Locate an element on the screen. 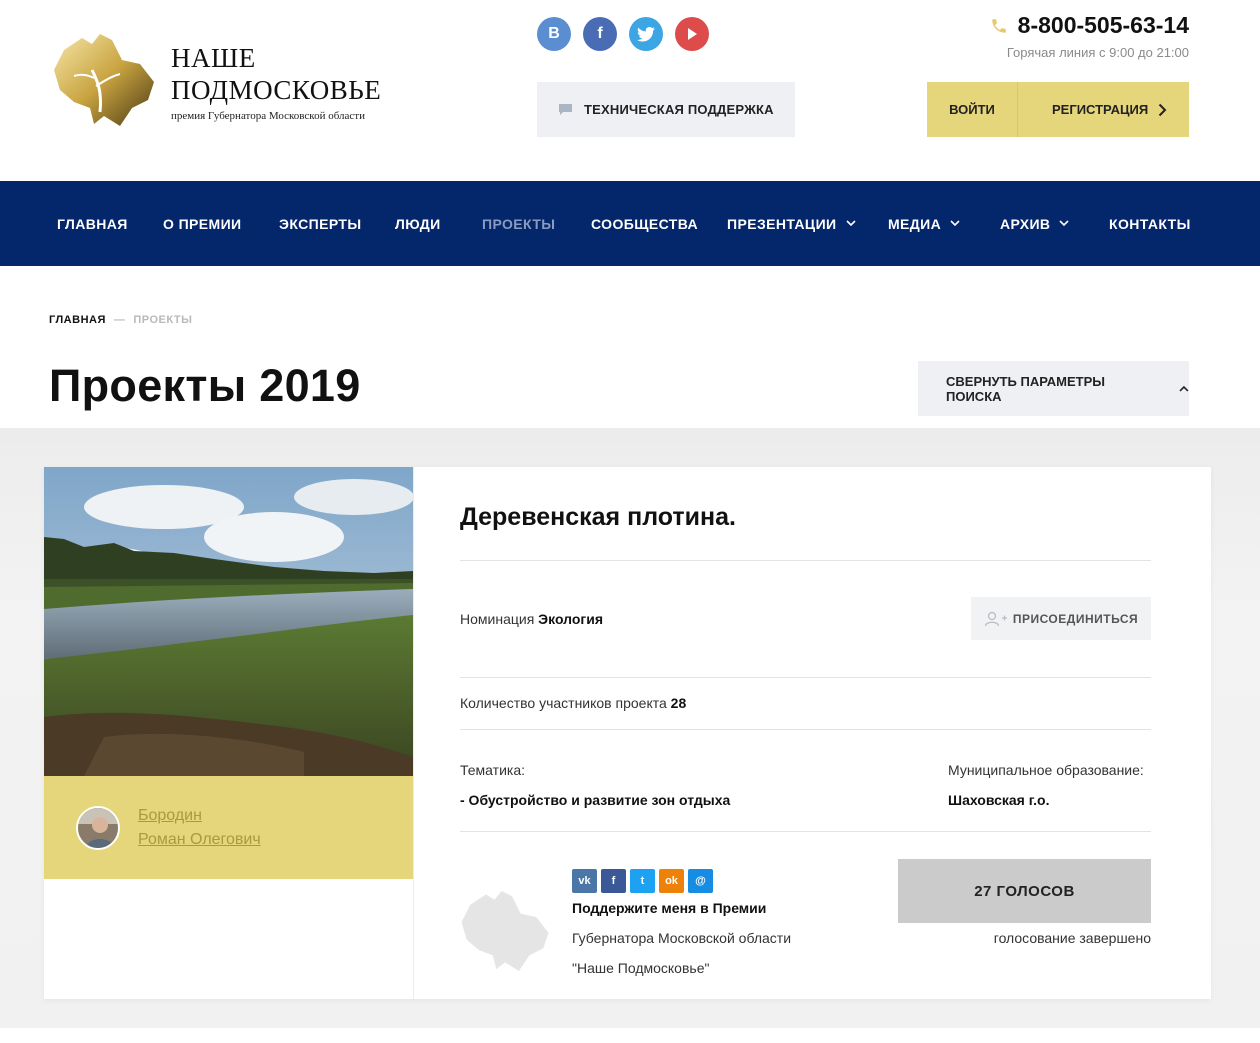  nav-label: МЕДИА is located at coordinates (915, 223).